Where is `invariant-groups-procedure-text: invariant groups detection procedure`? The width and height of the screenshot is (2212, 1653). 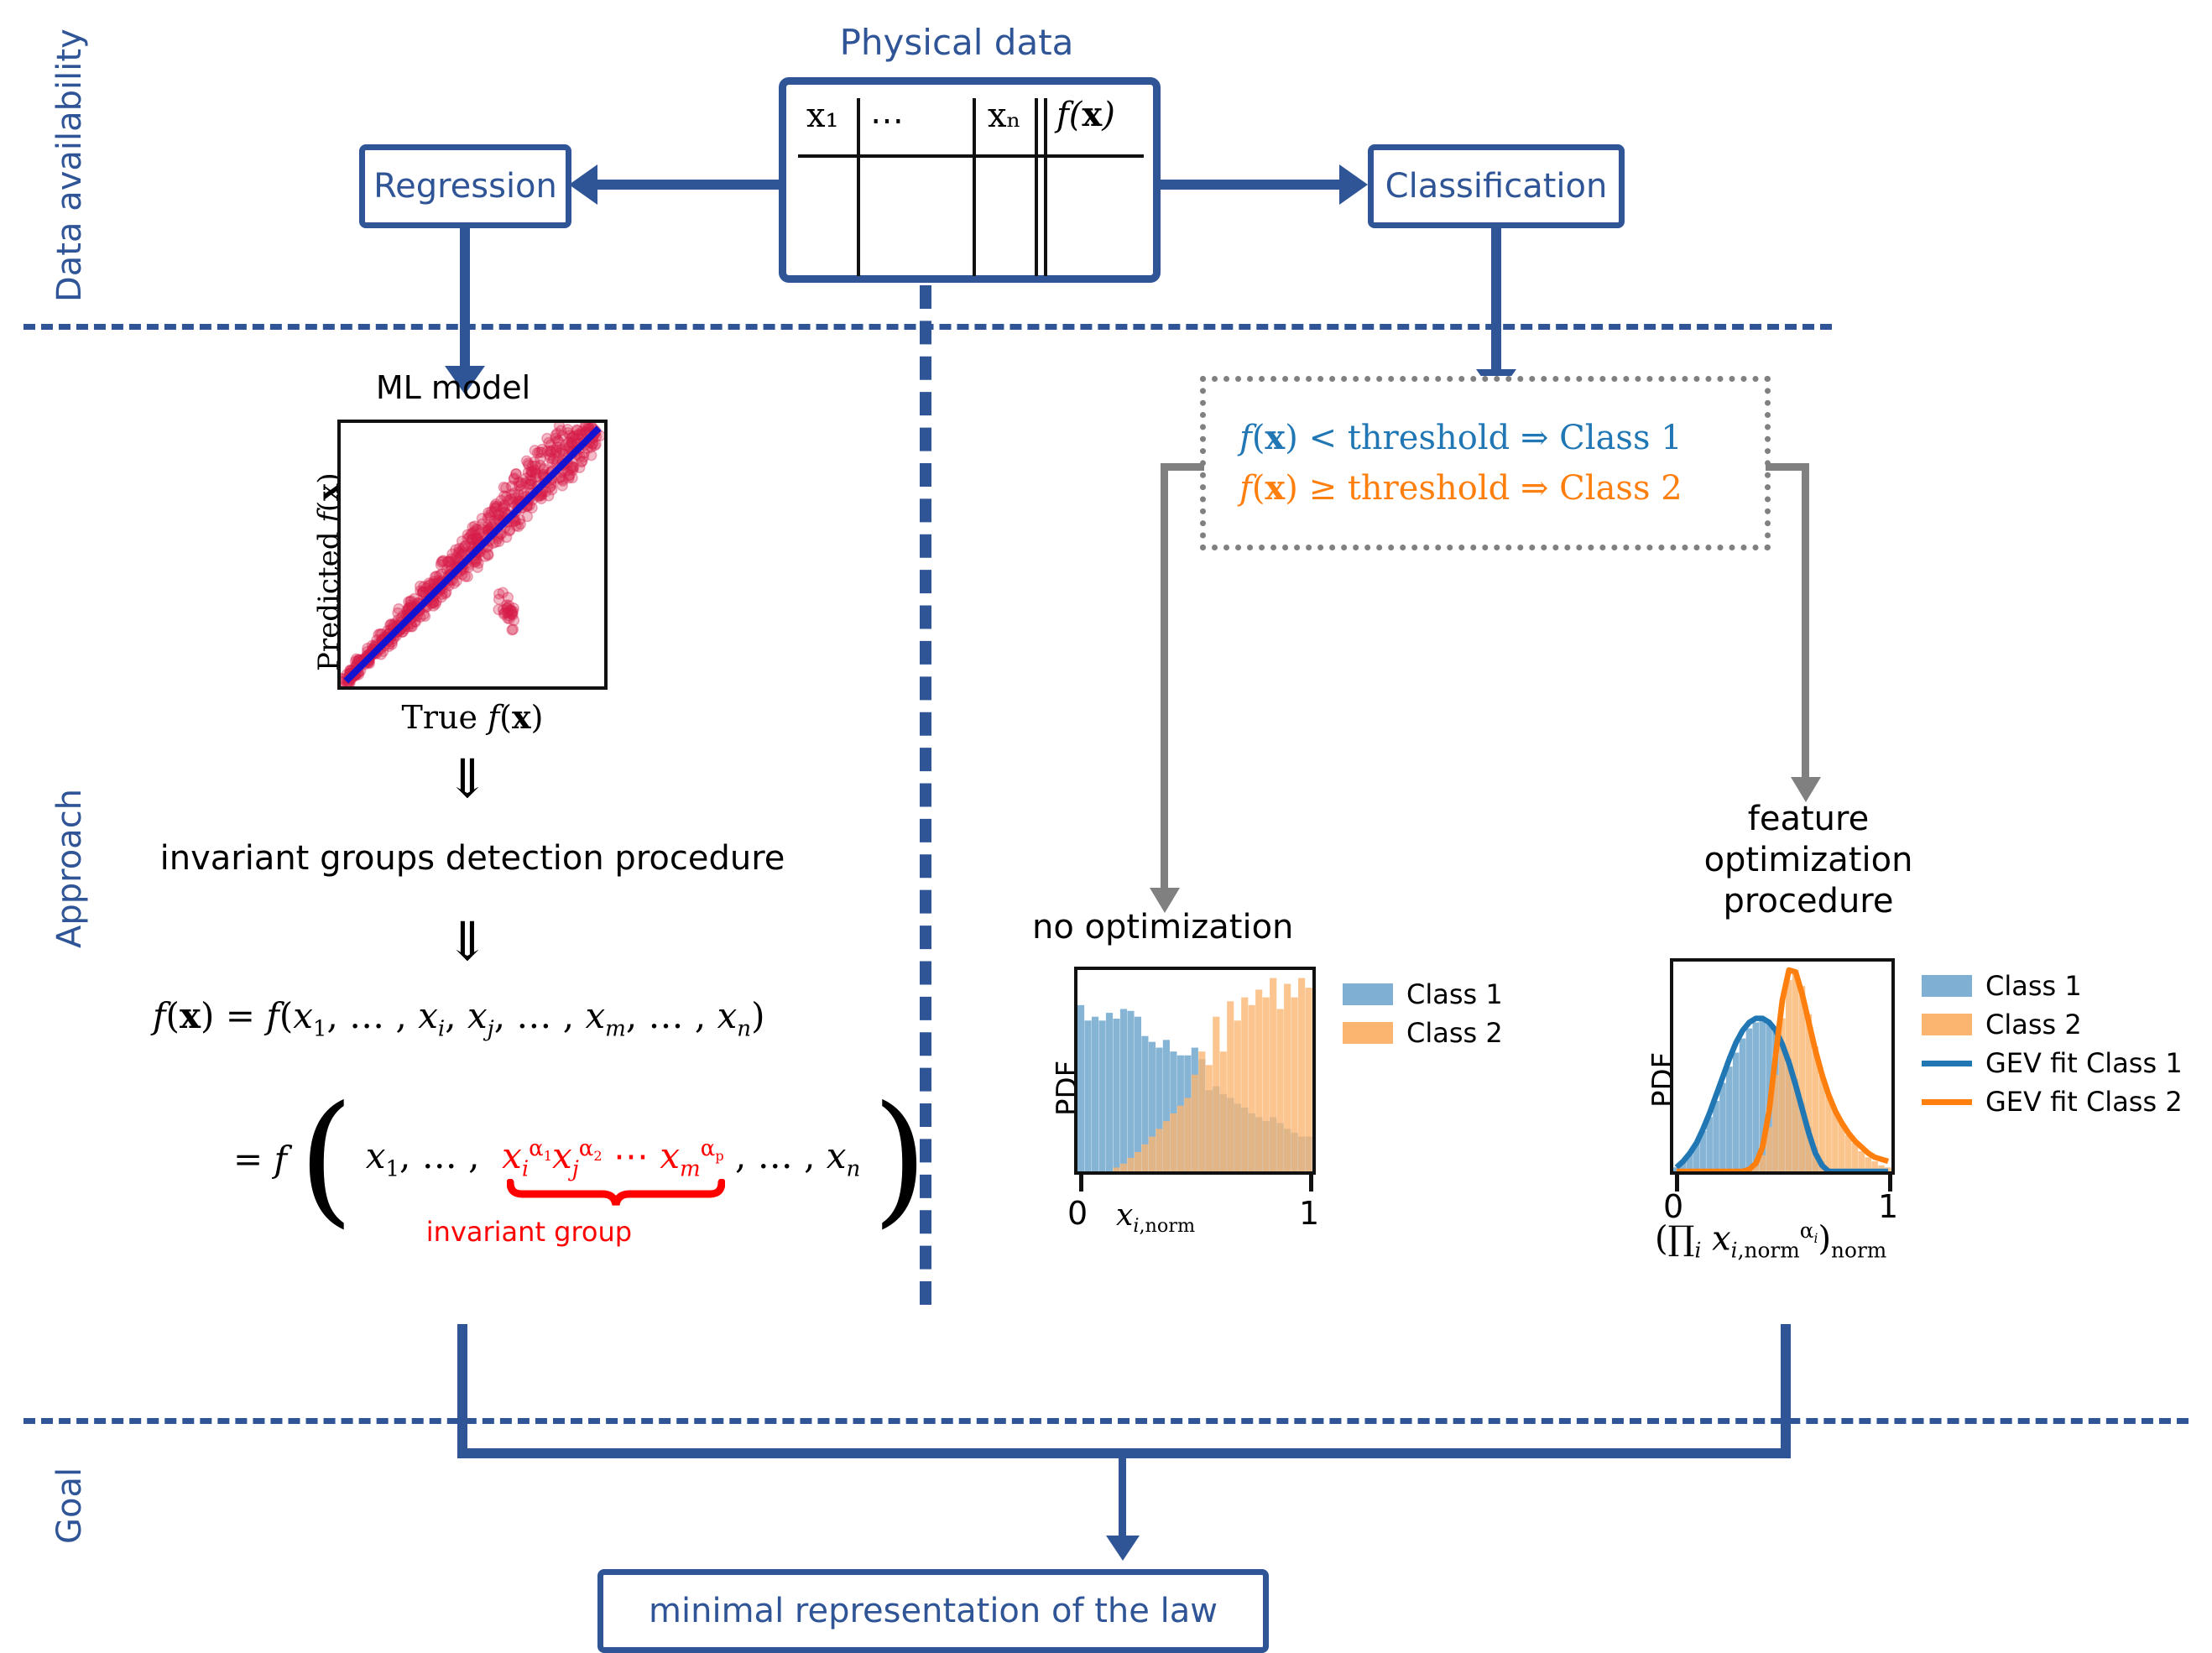
invariant-groups-procedure-text: invariant groups detection procedure is located at coordinates (472, 858).